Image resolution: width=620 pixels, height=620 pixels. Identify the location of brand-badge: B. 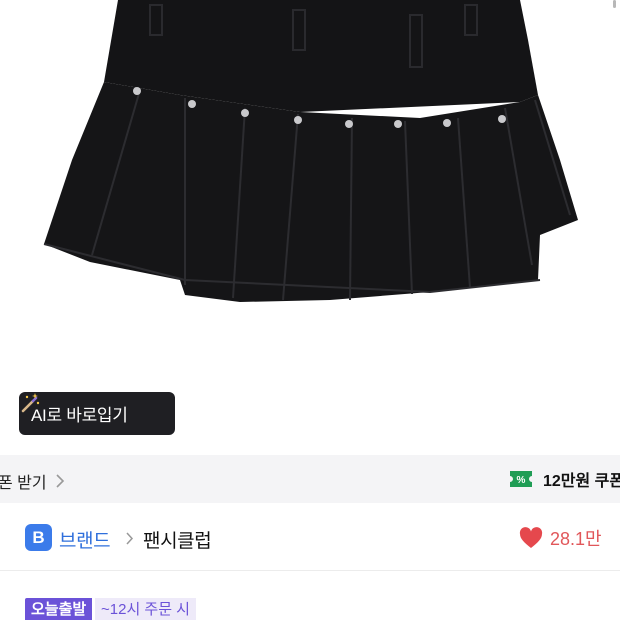
(38, 537).